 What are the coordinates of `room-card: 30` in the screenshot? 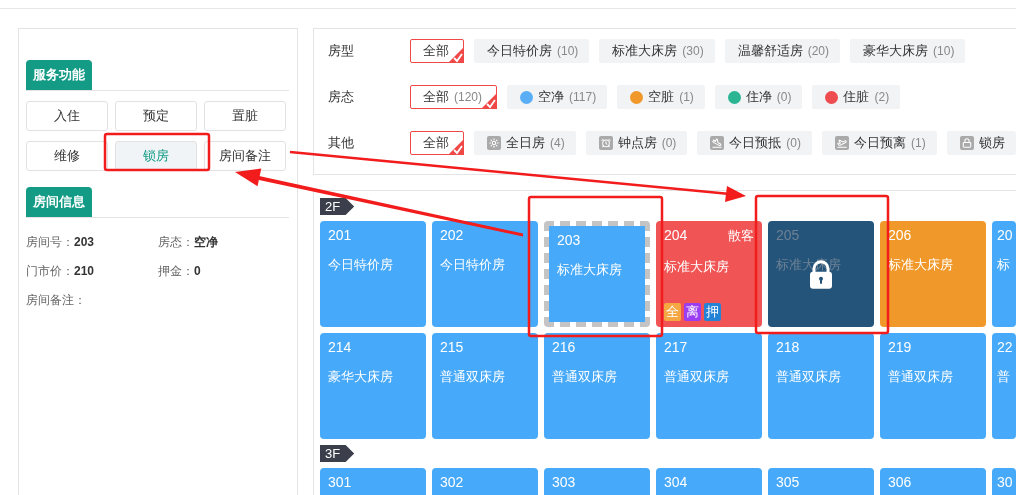 It's located at (1004, 481).